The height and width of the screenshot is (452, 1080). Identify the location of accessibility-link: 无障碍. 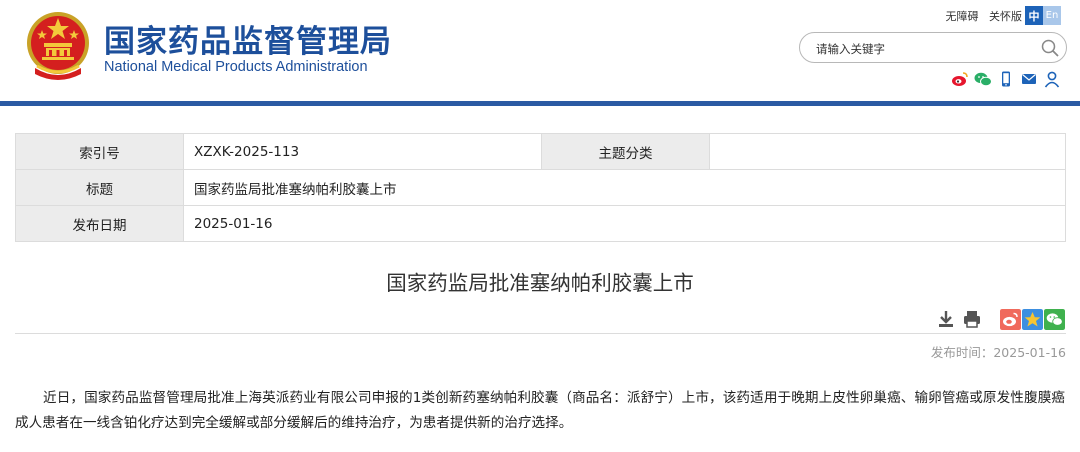
(962, 16).